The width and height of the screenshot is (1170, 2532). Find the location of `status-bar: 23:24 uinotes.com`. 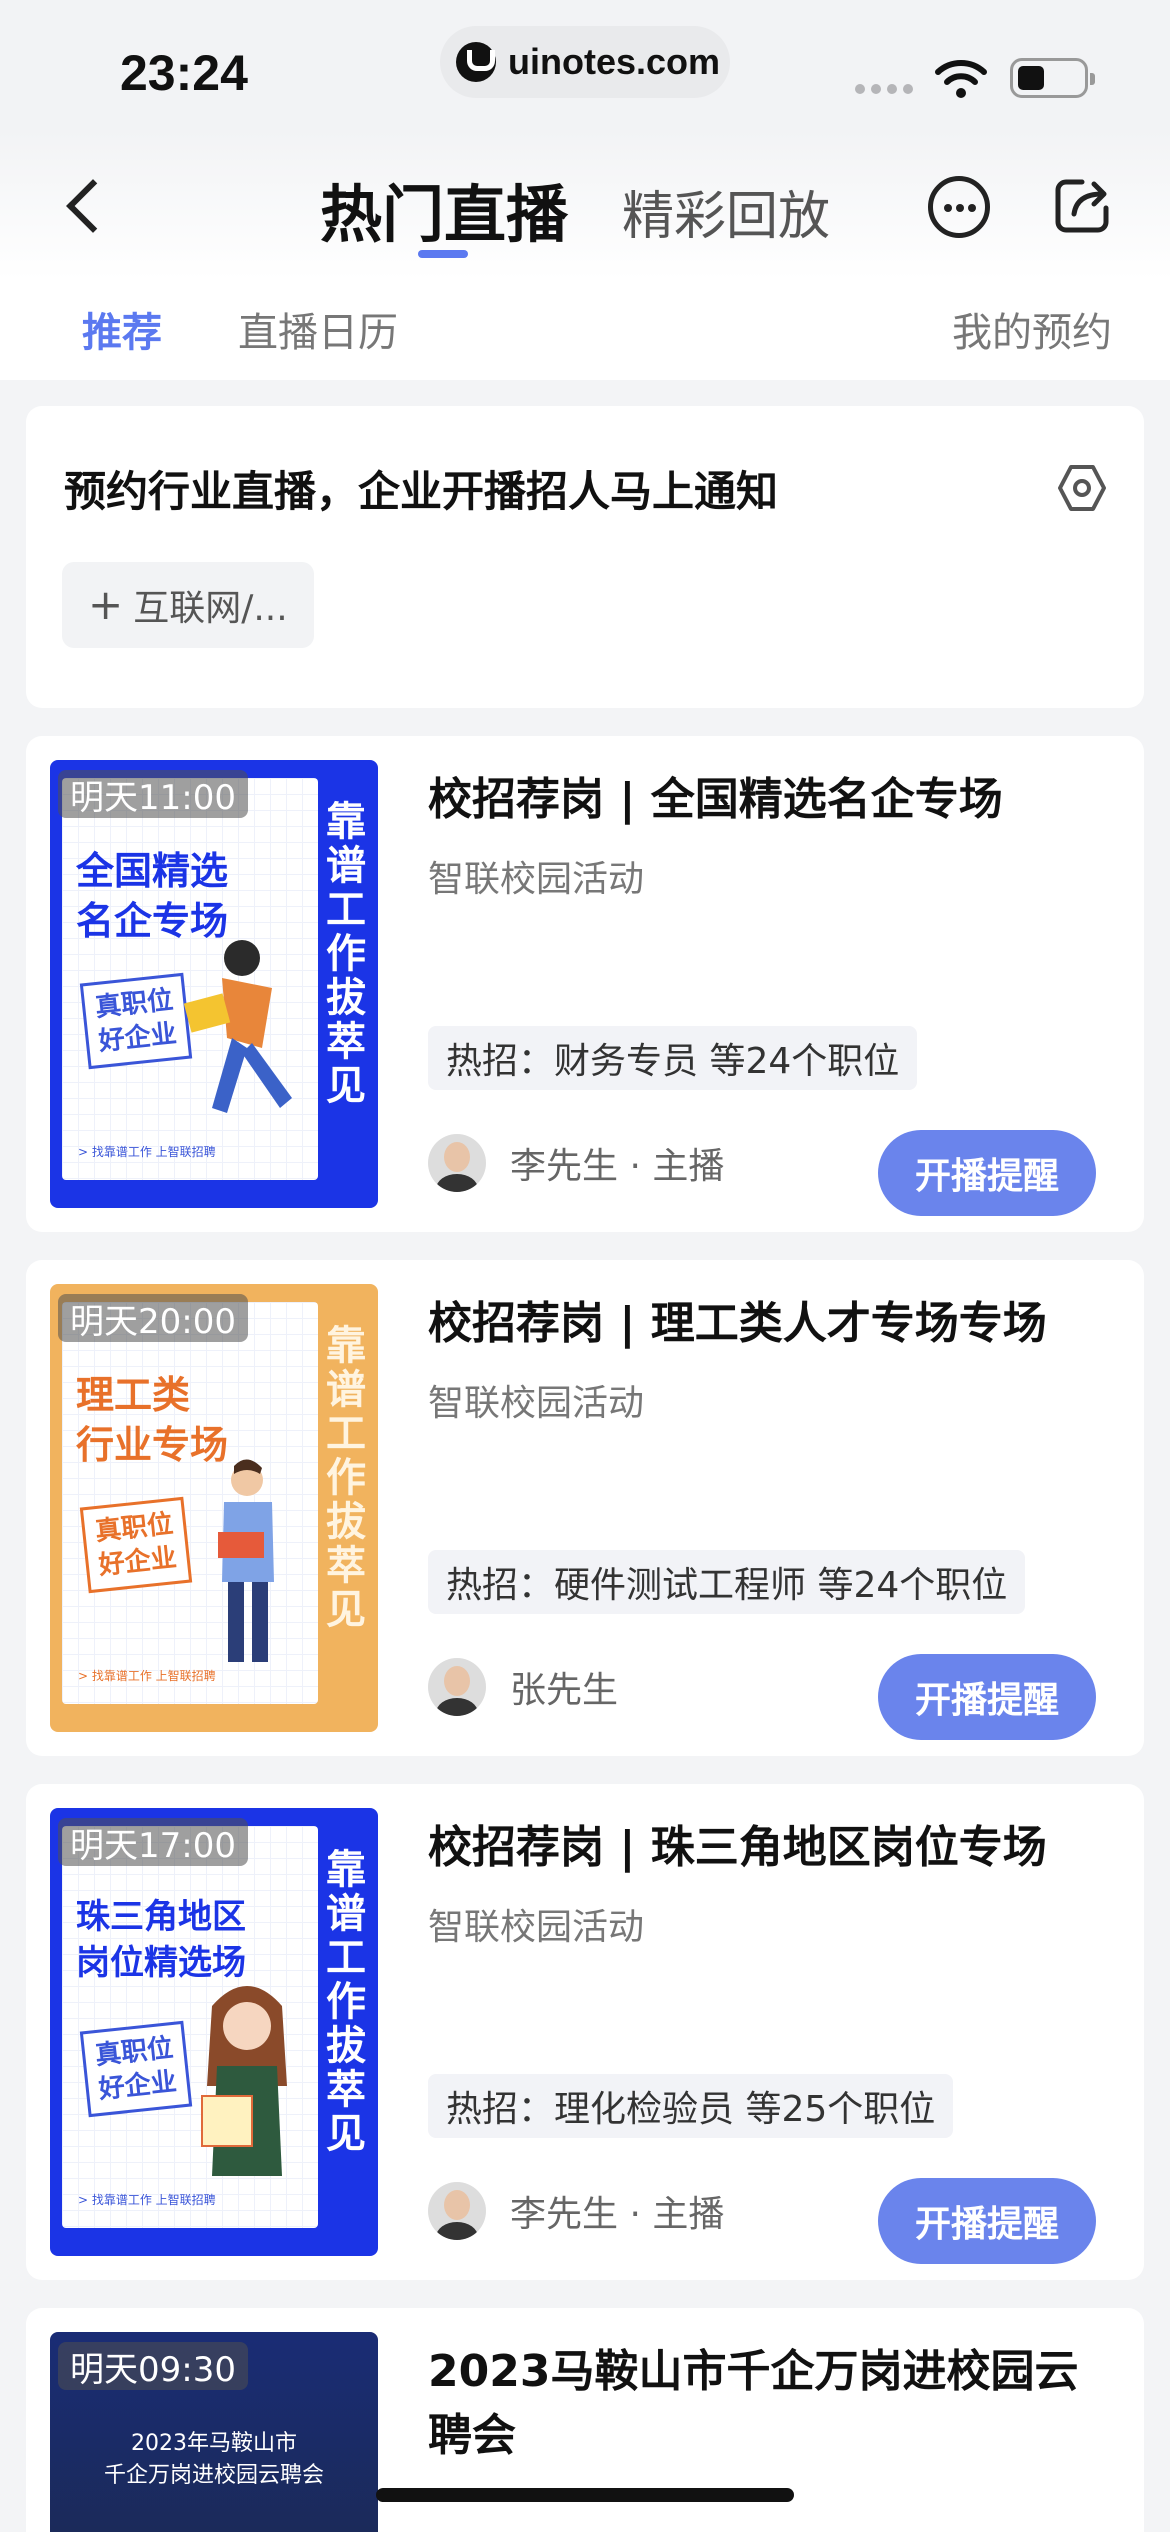

status-bar: 23:24 uinotes.com is located at coordinates (585, 65).